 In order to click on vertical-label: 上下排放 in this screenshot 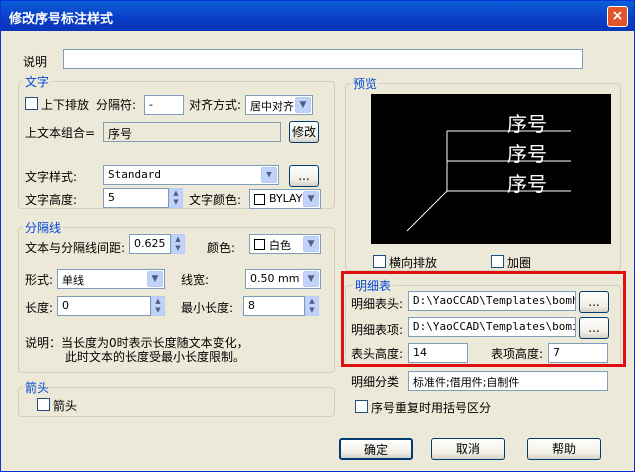, I will do `click(65, 105)`.